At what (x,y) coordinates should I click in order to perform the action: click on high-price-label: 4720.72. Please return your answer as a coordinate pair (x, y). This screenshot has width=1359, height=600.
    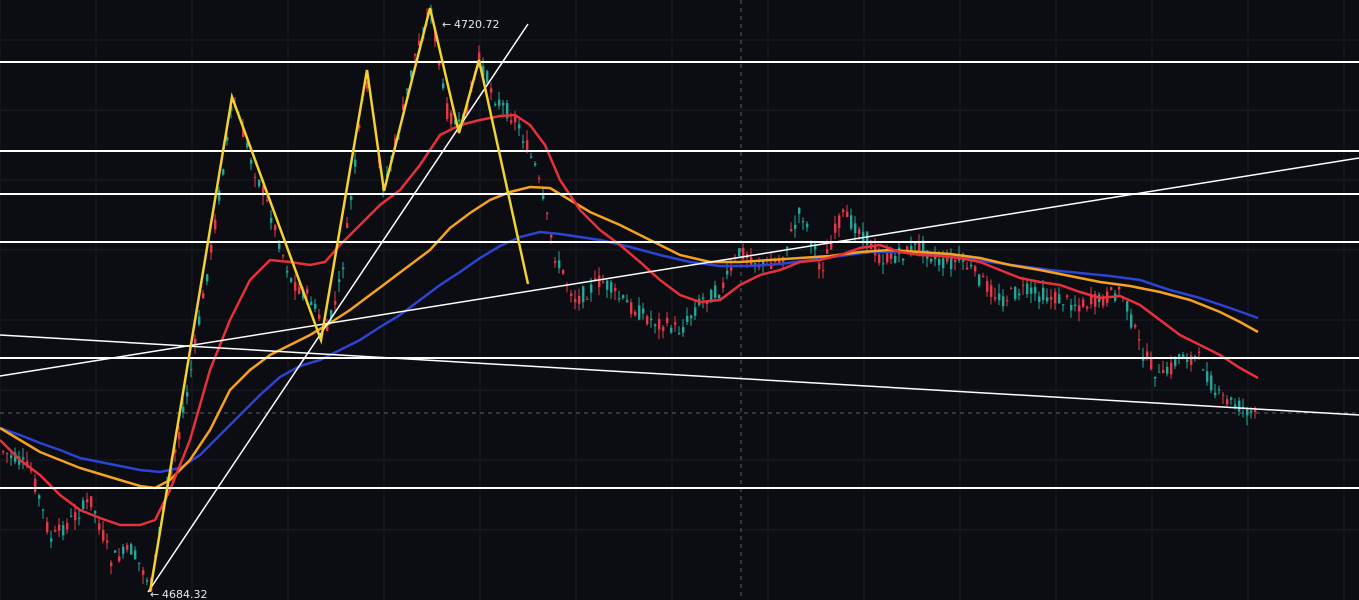
    Looking at the image, I should click on (477, 24).